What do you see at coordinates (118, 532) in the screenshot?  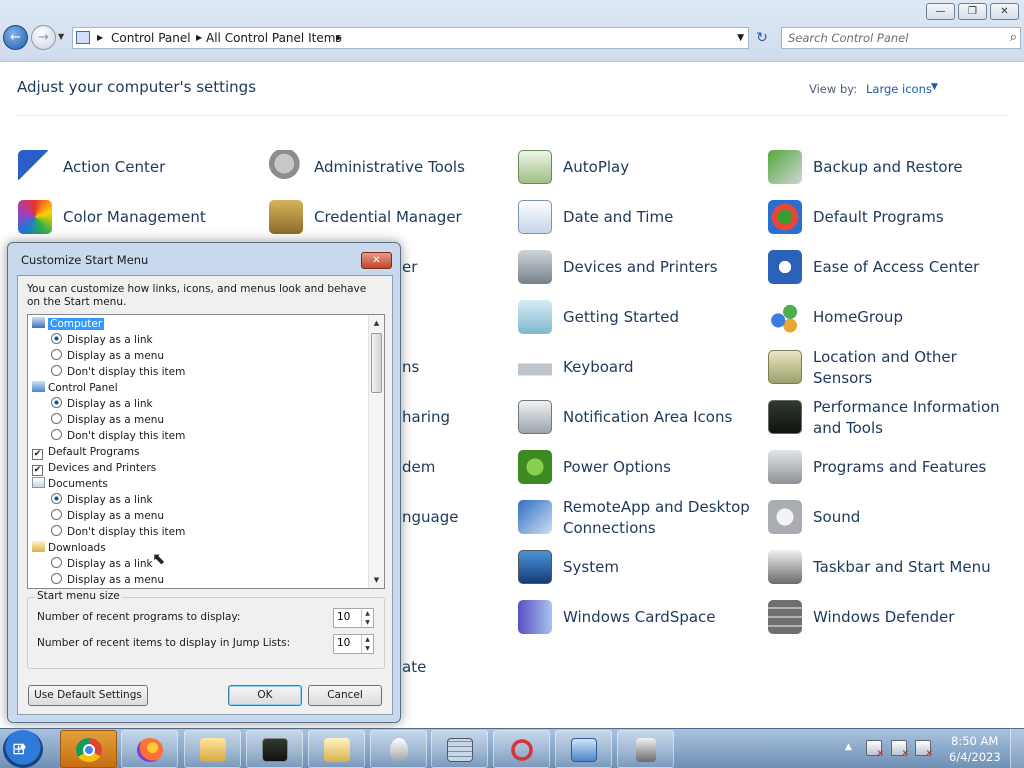 I see `option-documents-hide: Don't display this item` at bounding box center [118, 532].